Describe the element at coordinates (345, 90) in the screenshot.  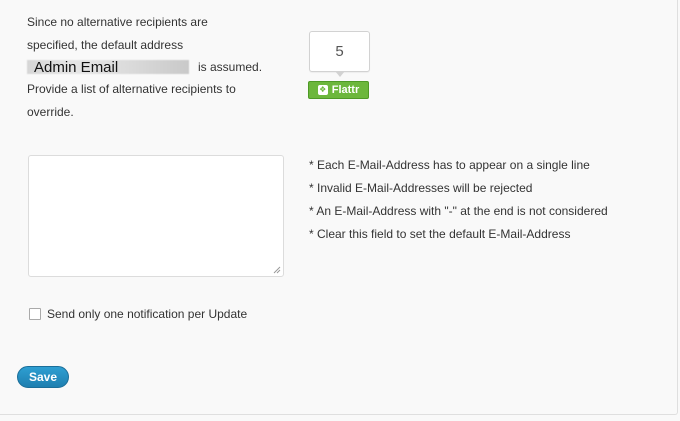
I see `flattr-button-label: Flattr` at that location.